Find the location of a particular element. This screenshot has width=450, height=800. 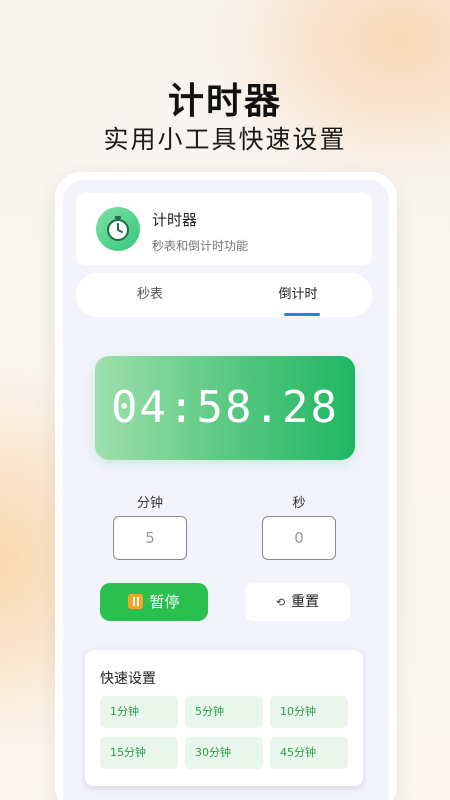

timer-readout: 04:58.28 is located at coordinates (225, 407).